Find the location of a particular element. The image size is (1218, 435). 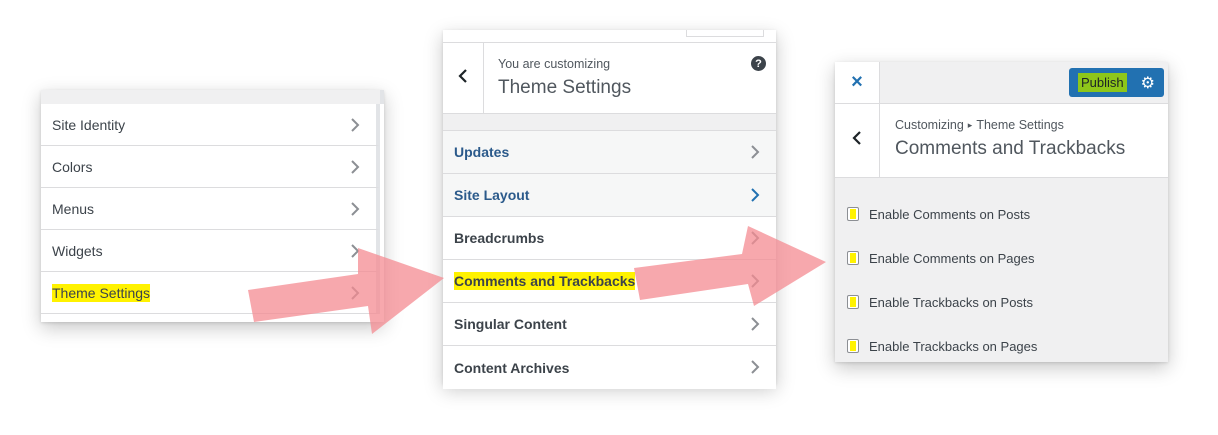

customizer-toolbar: × Publish ⚙ is located at coordinates (1001, 83).